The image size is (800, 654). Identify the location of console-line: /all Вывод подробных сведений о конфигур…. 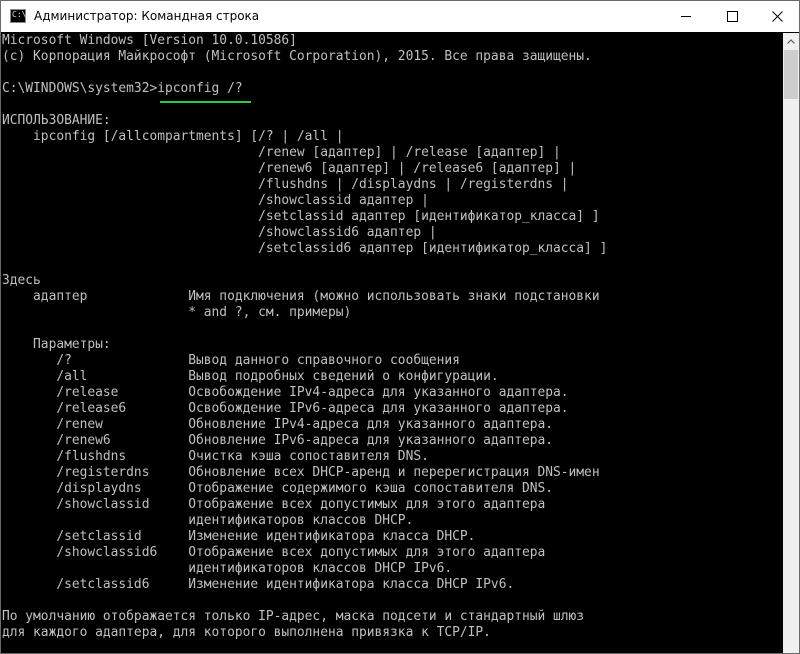
(250, 376).